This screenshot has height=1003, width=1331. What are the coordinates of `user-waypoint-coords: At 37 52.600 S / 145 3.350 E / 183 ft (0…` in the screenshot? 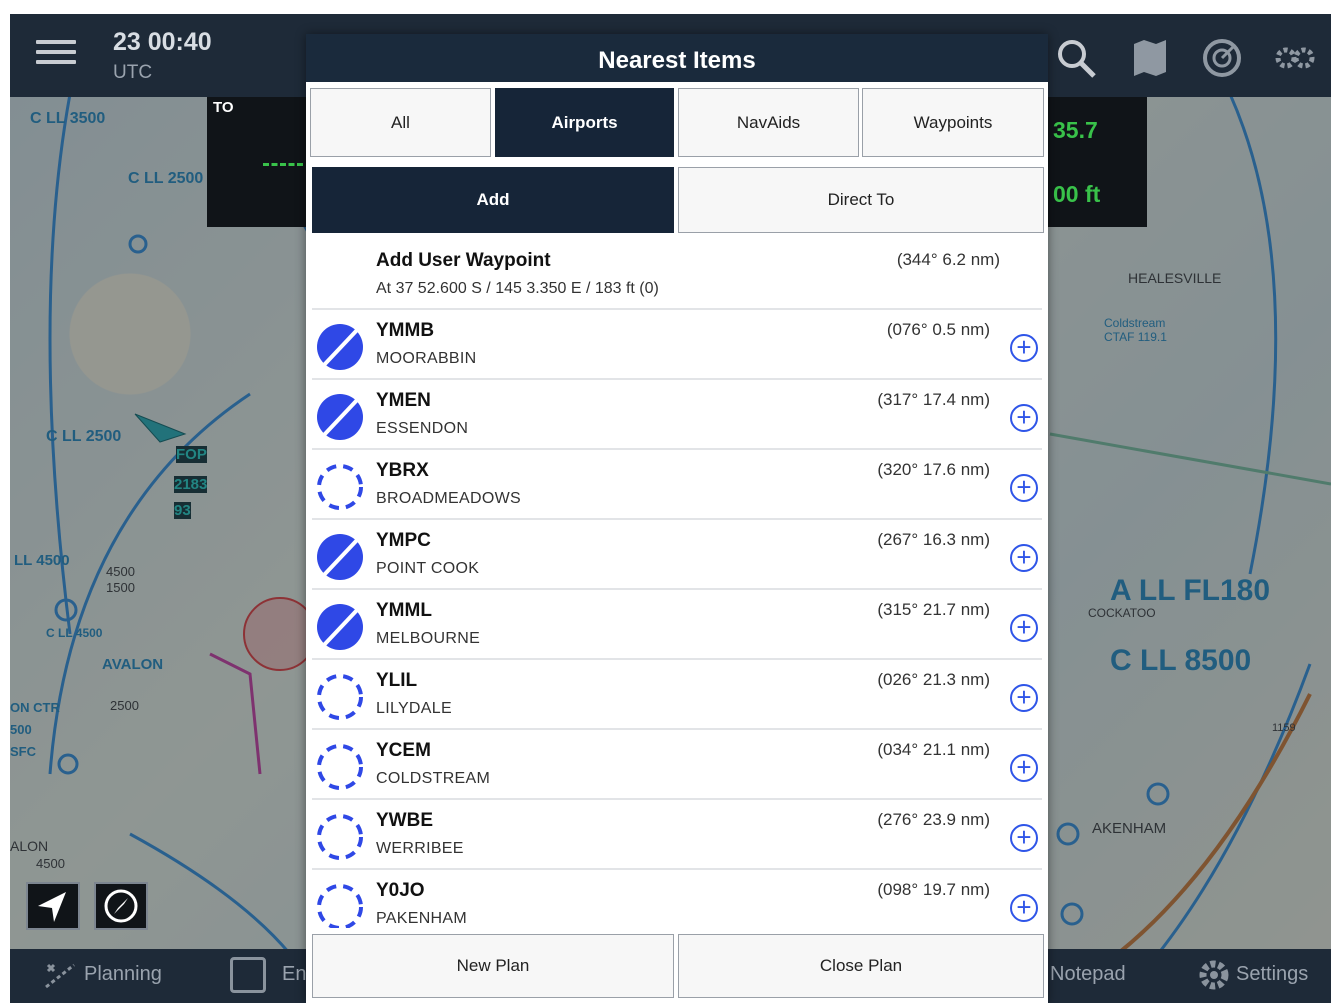 It's located at (517, 288).